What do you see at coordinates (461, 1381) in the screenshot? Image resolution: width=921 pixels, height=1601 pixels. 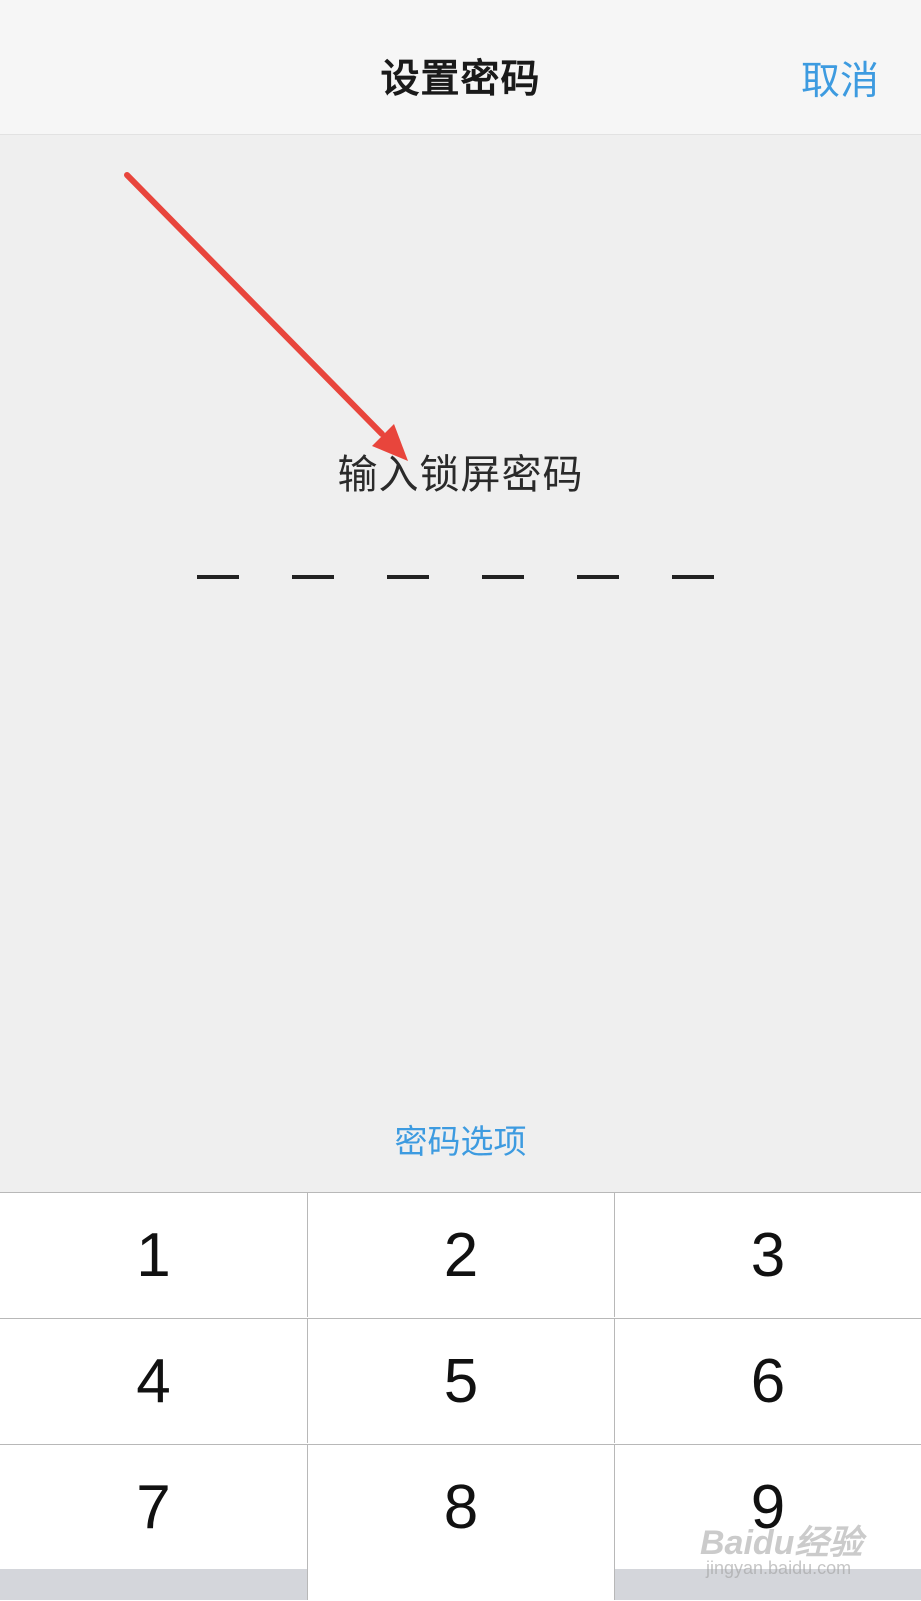 I see `key-5: 5` at bounding box center [461, 1381].